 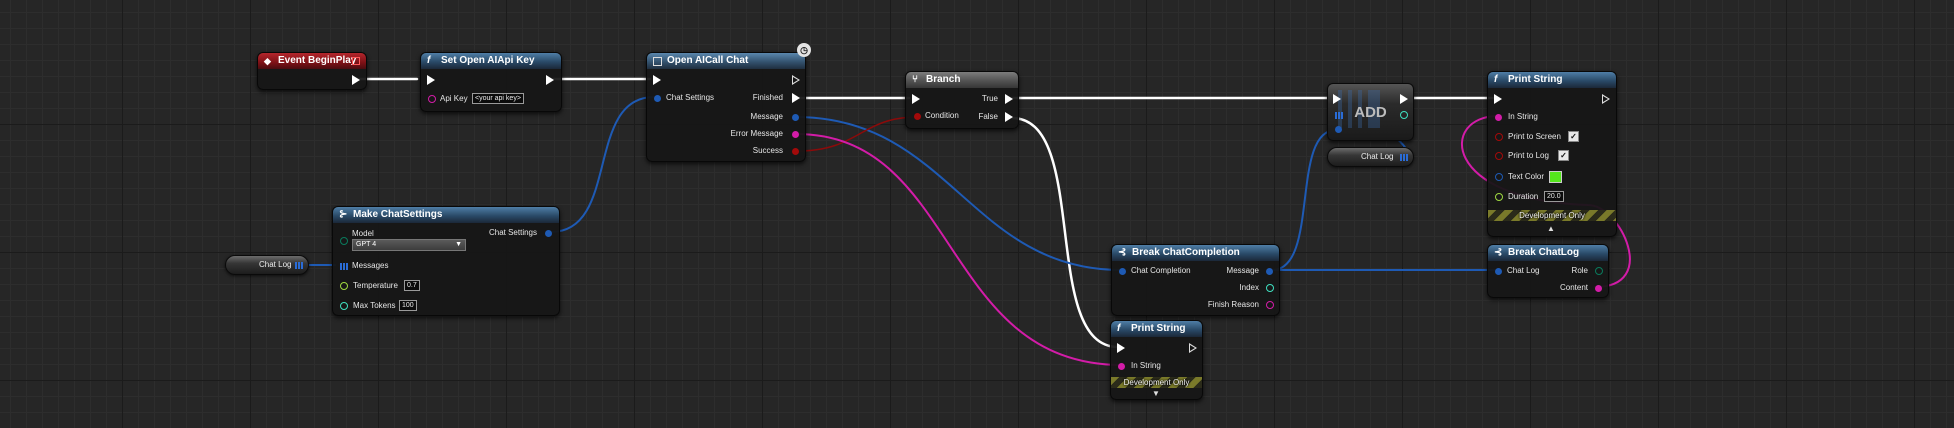 I want to click on node-title: Break ChatCompletion, so click(x=1186, y=252).